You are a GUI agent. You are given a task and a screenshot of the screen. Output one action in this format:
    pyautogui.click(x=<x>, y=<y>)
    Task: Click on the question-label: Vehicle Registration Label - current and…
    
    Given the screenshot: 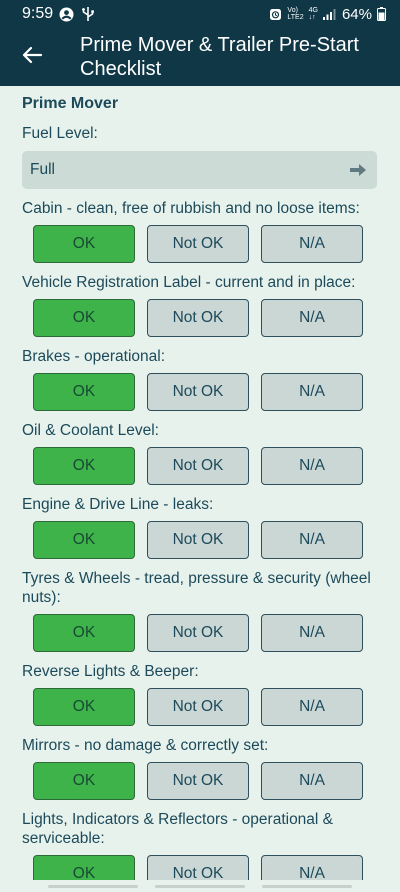 What is the action you would take?
    pyautogui.click(x=189, y=282)
    